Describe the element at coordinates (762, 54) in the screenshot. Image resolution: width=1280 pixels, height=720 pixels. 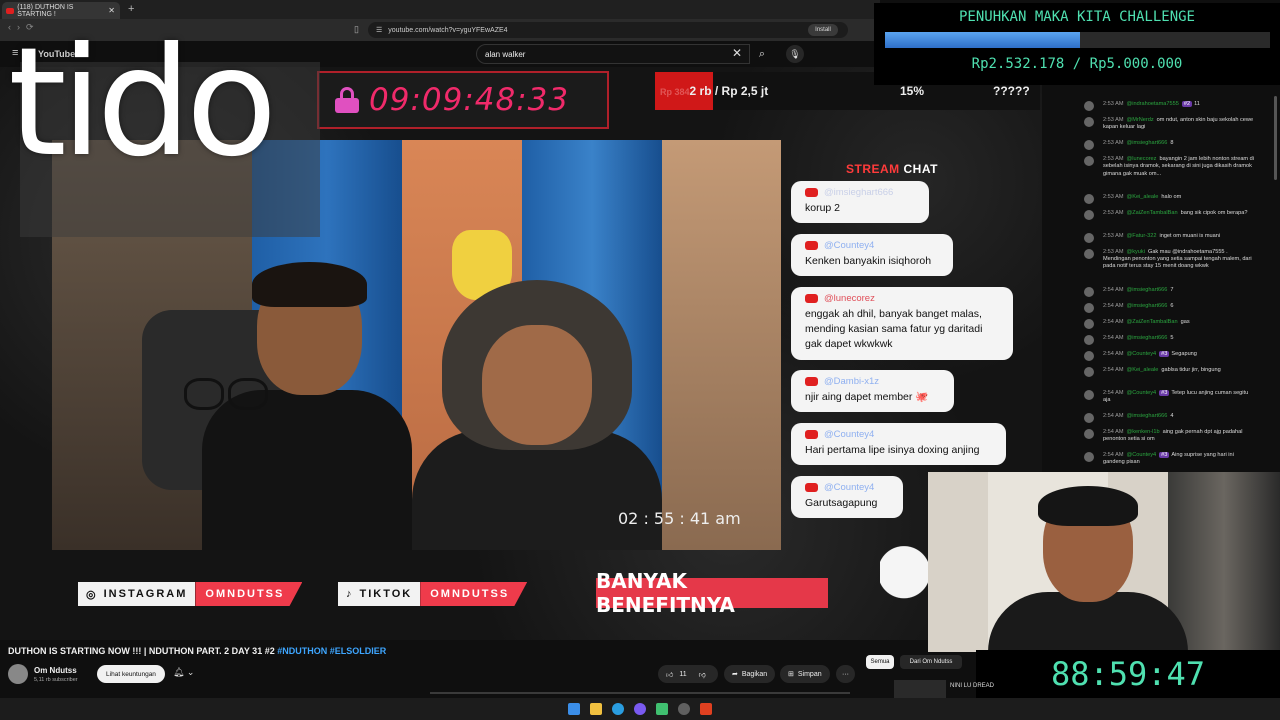
I see `search-button: ⌕` at that location.